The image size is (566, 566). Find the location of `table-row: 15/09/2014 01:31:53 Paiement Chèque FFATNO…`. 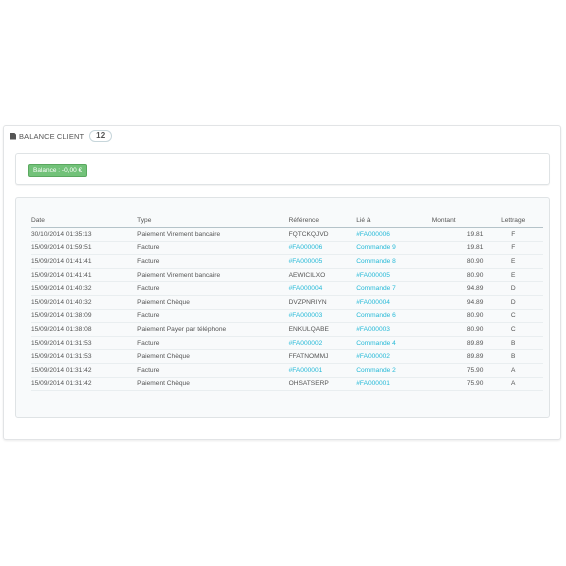

table-row: 15/09/2014 01:31:53 Paiement Chèque FFATNO… is located at coordinates (287, 356).